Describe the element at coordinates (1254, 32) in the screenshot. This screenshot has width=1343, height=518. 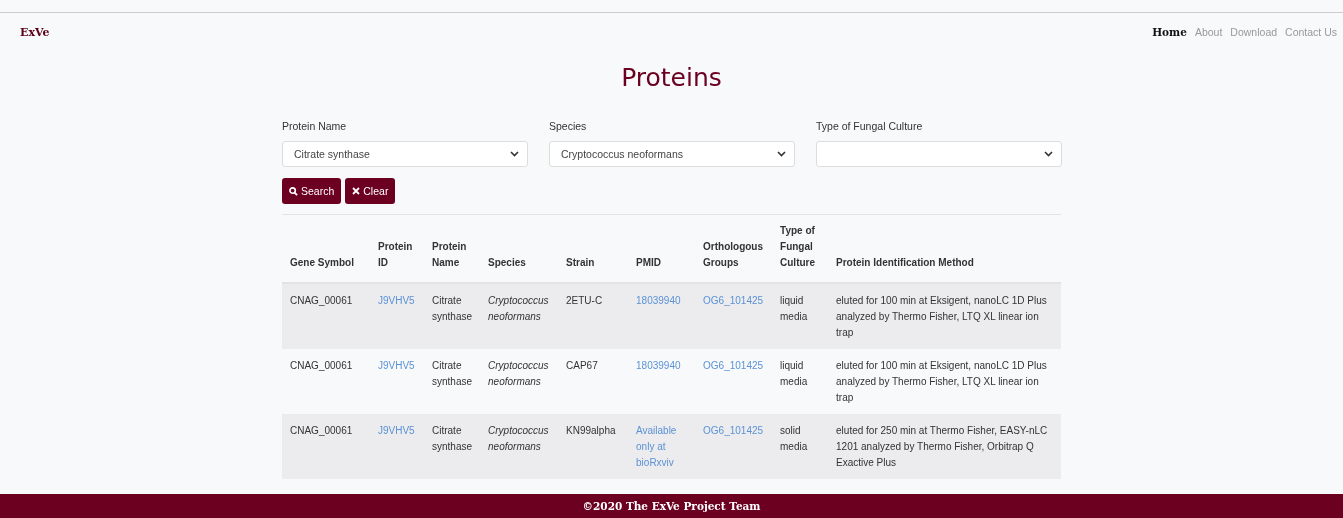
I see `nav-link: Download` at that location.